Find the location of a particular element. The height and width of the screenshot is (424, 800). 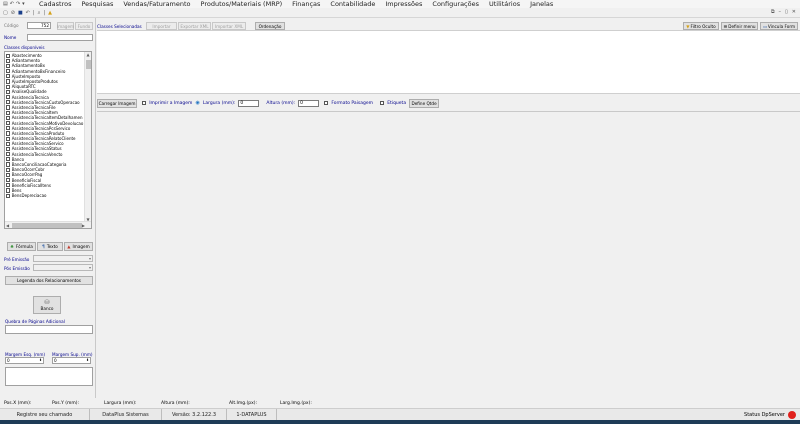

formula-button: ♣ Fórmula is located at coordinates (21, 246).